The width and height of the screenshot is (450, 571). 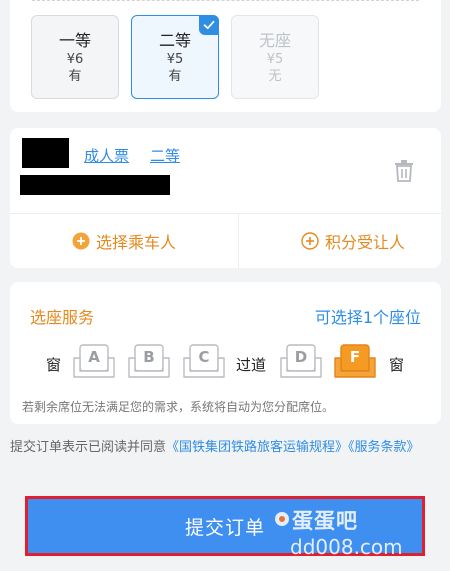 What do you see at coordinates (404, 173) in the screenshot?
I see `trash-icon` at bounding box center [404, 173].